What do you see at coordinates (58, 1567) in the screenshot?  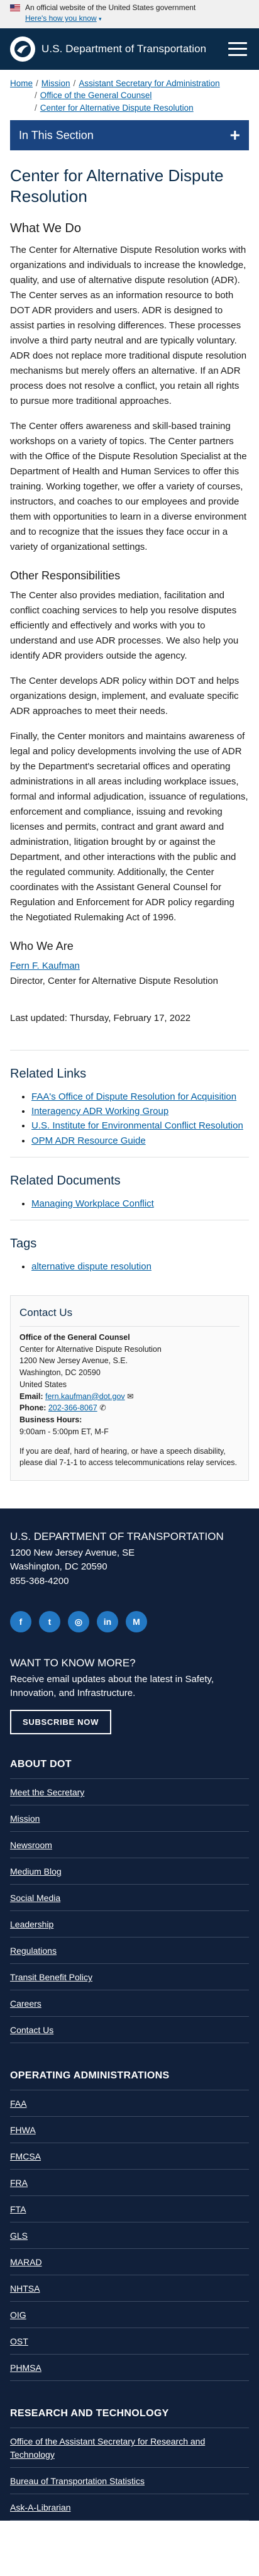 I see `footer-city: Washington, DC 20590` at bounding box center [58, 1567].